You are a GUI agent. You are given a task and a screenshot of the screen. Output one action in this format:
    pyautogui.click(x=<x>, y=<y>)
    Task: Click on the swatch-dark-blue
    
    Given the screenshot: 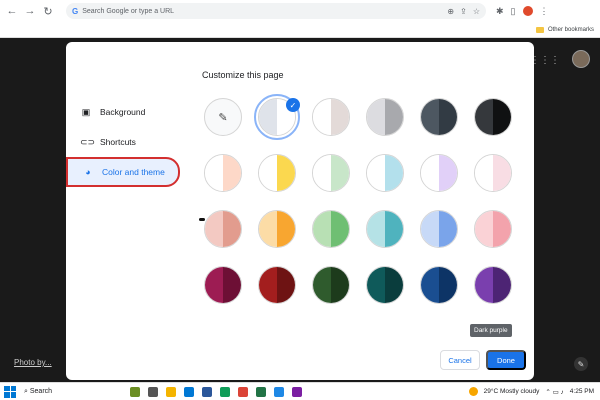 What is the action you would take?
    pyautogui.click(x=439, y=285)
    